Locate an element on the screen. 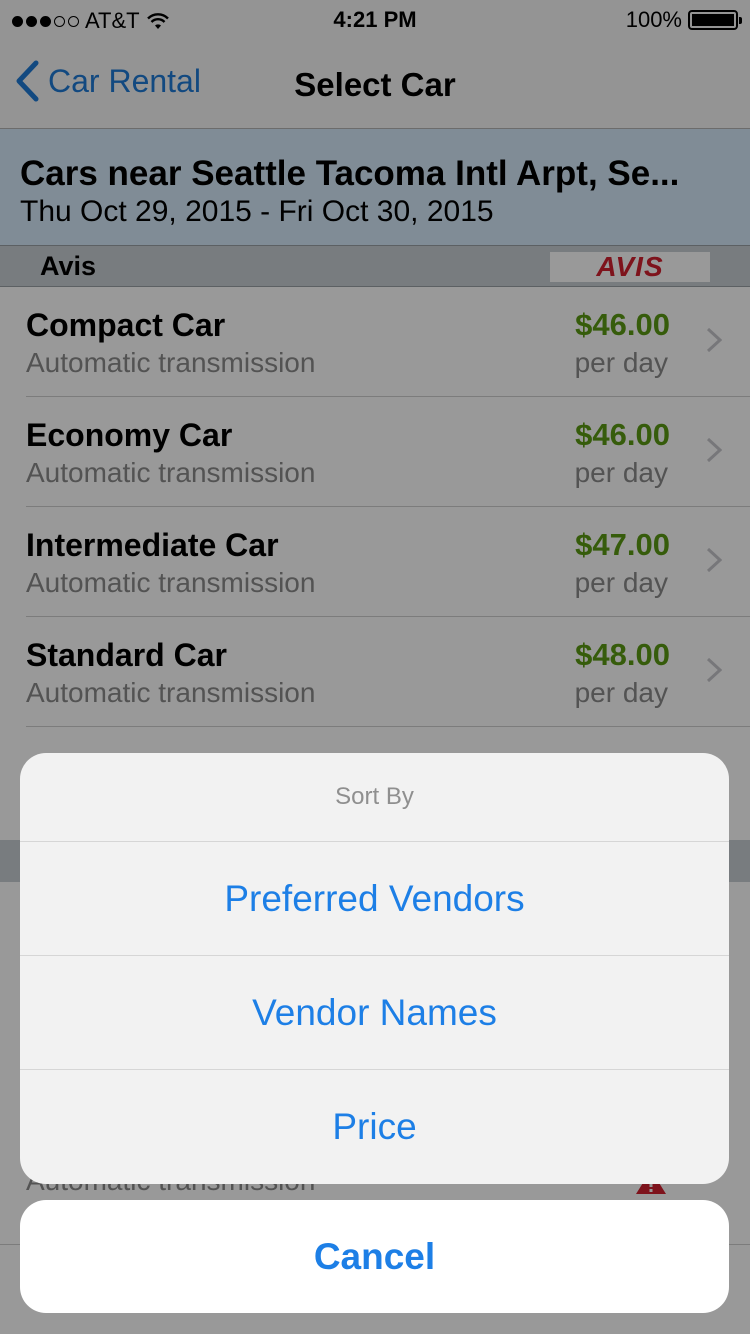  action-sheet-title: Sort By is located at coordinates (374, 797).